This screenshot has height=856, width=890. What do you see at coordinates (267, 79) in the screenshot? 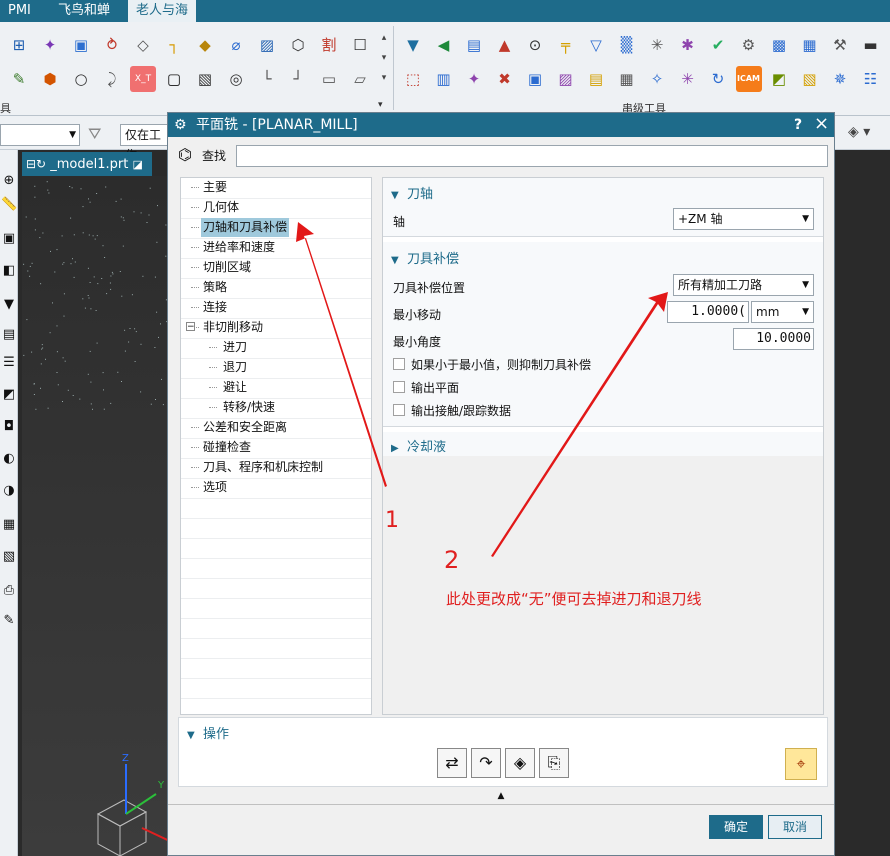
I see `ribbon-tool-icon: └` at bounding box center [267, 79].